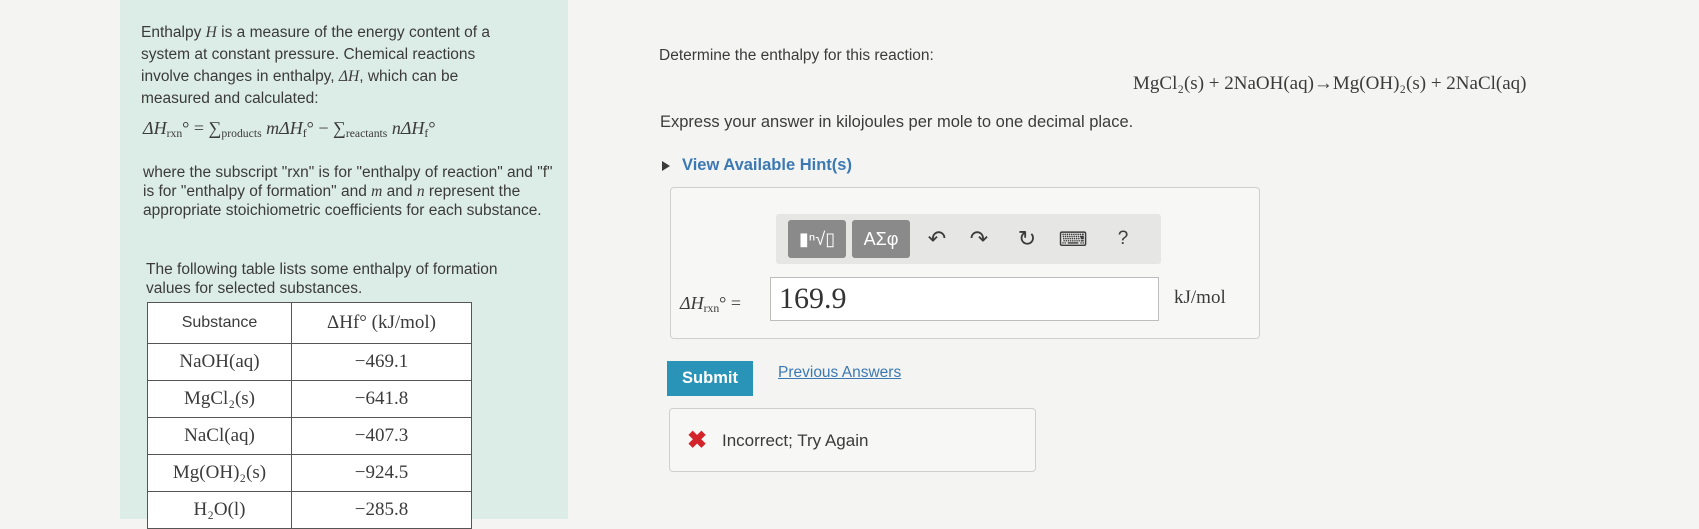  I want to click on previous-answers-link: Previous Answers, so click(839, 373).